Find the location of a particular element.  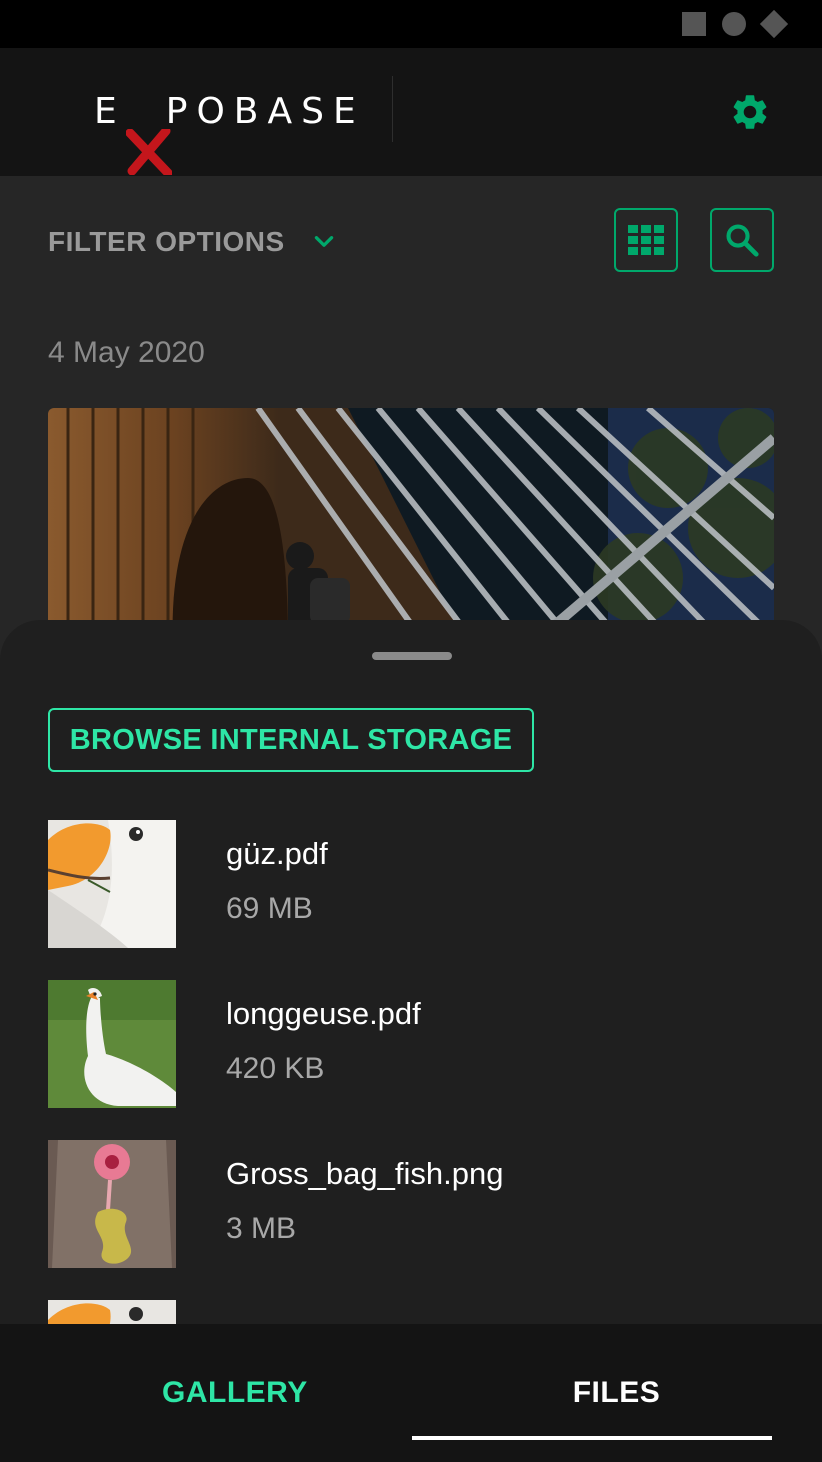

search-icon is located at coordinates (742, 240).